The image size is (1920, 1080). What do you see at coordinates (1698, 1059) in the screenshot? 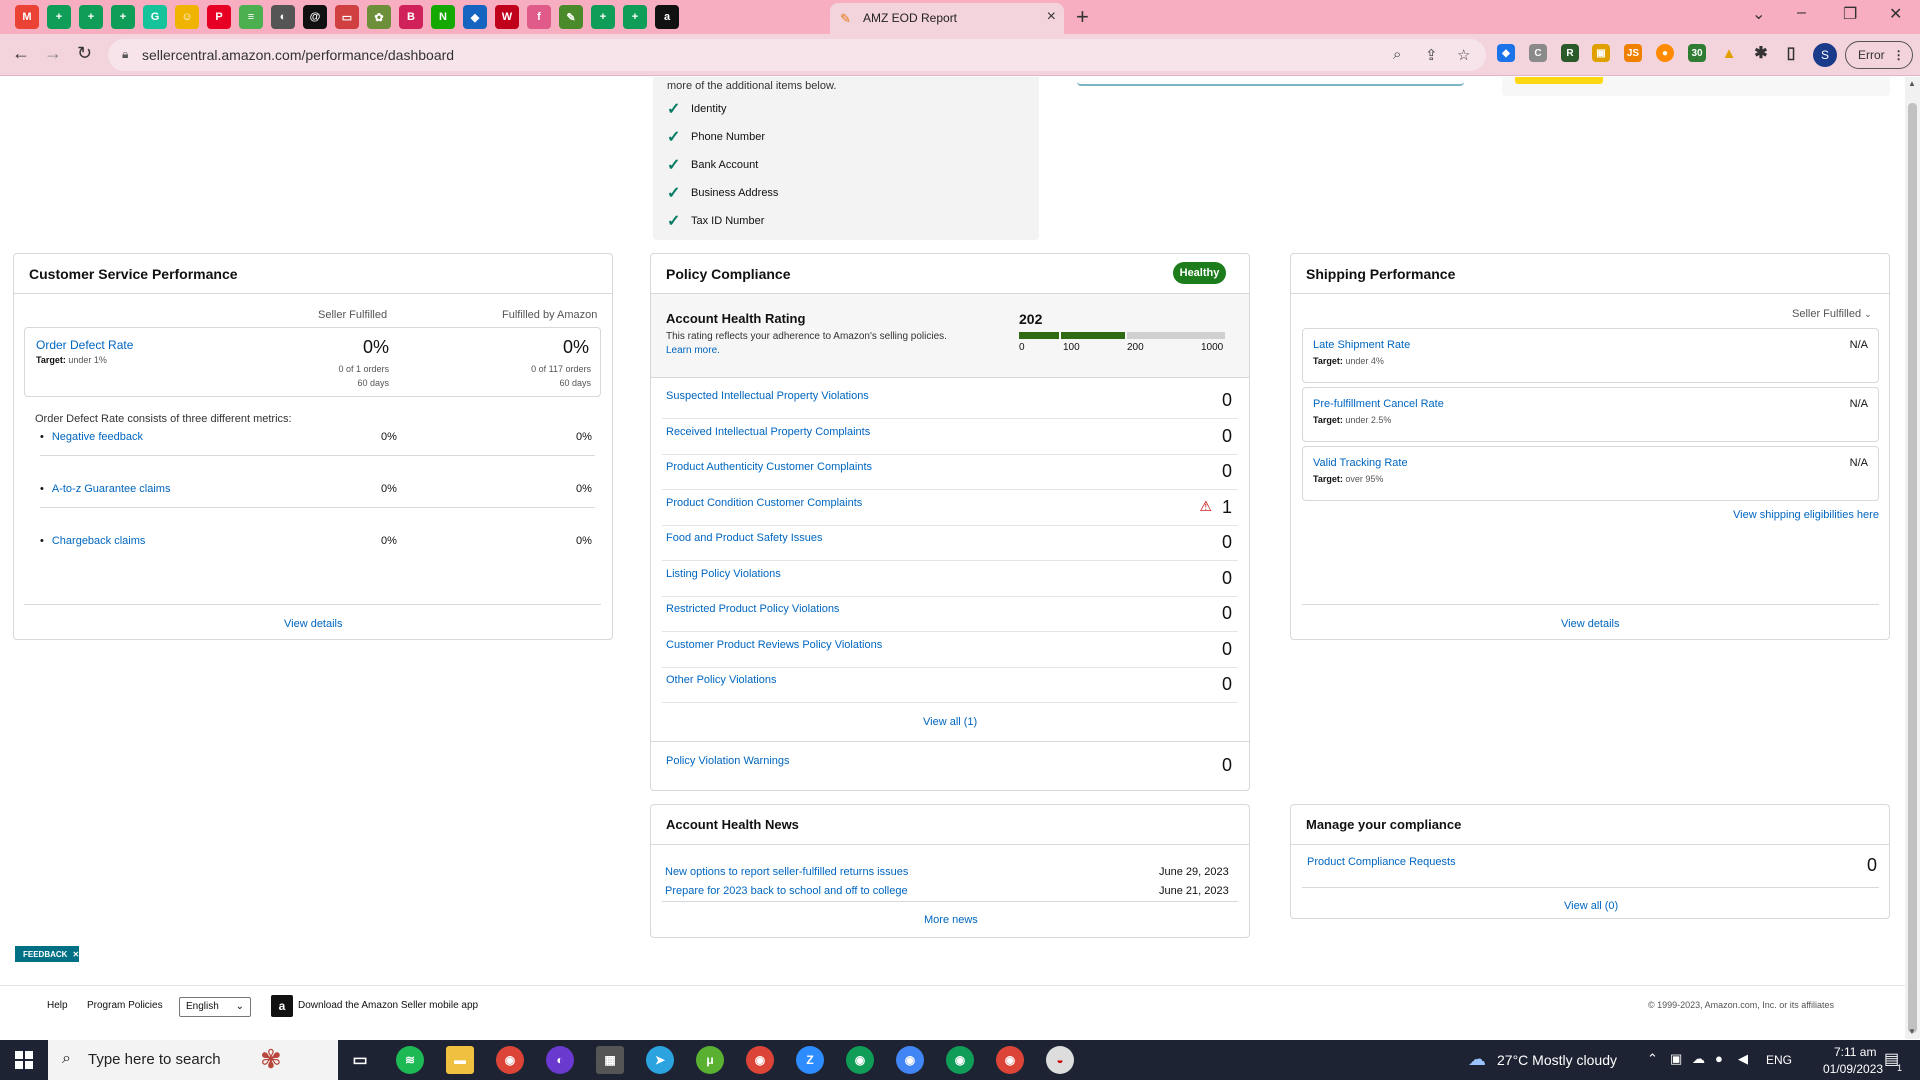
I see `onedrive-cloud-icon: ☁` at bounding box center [1698, 1059].